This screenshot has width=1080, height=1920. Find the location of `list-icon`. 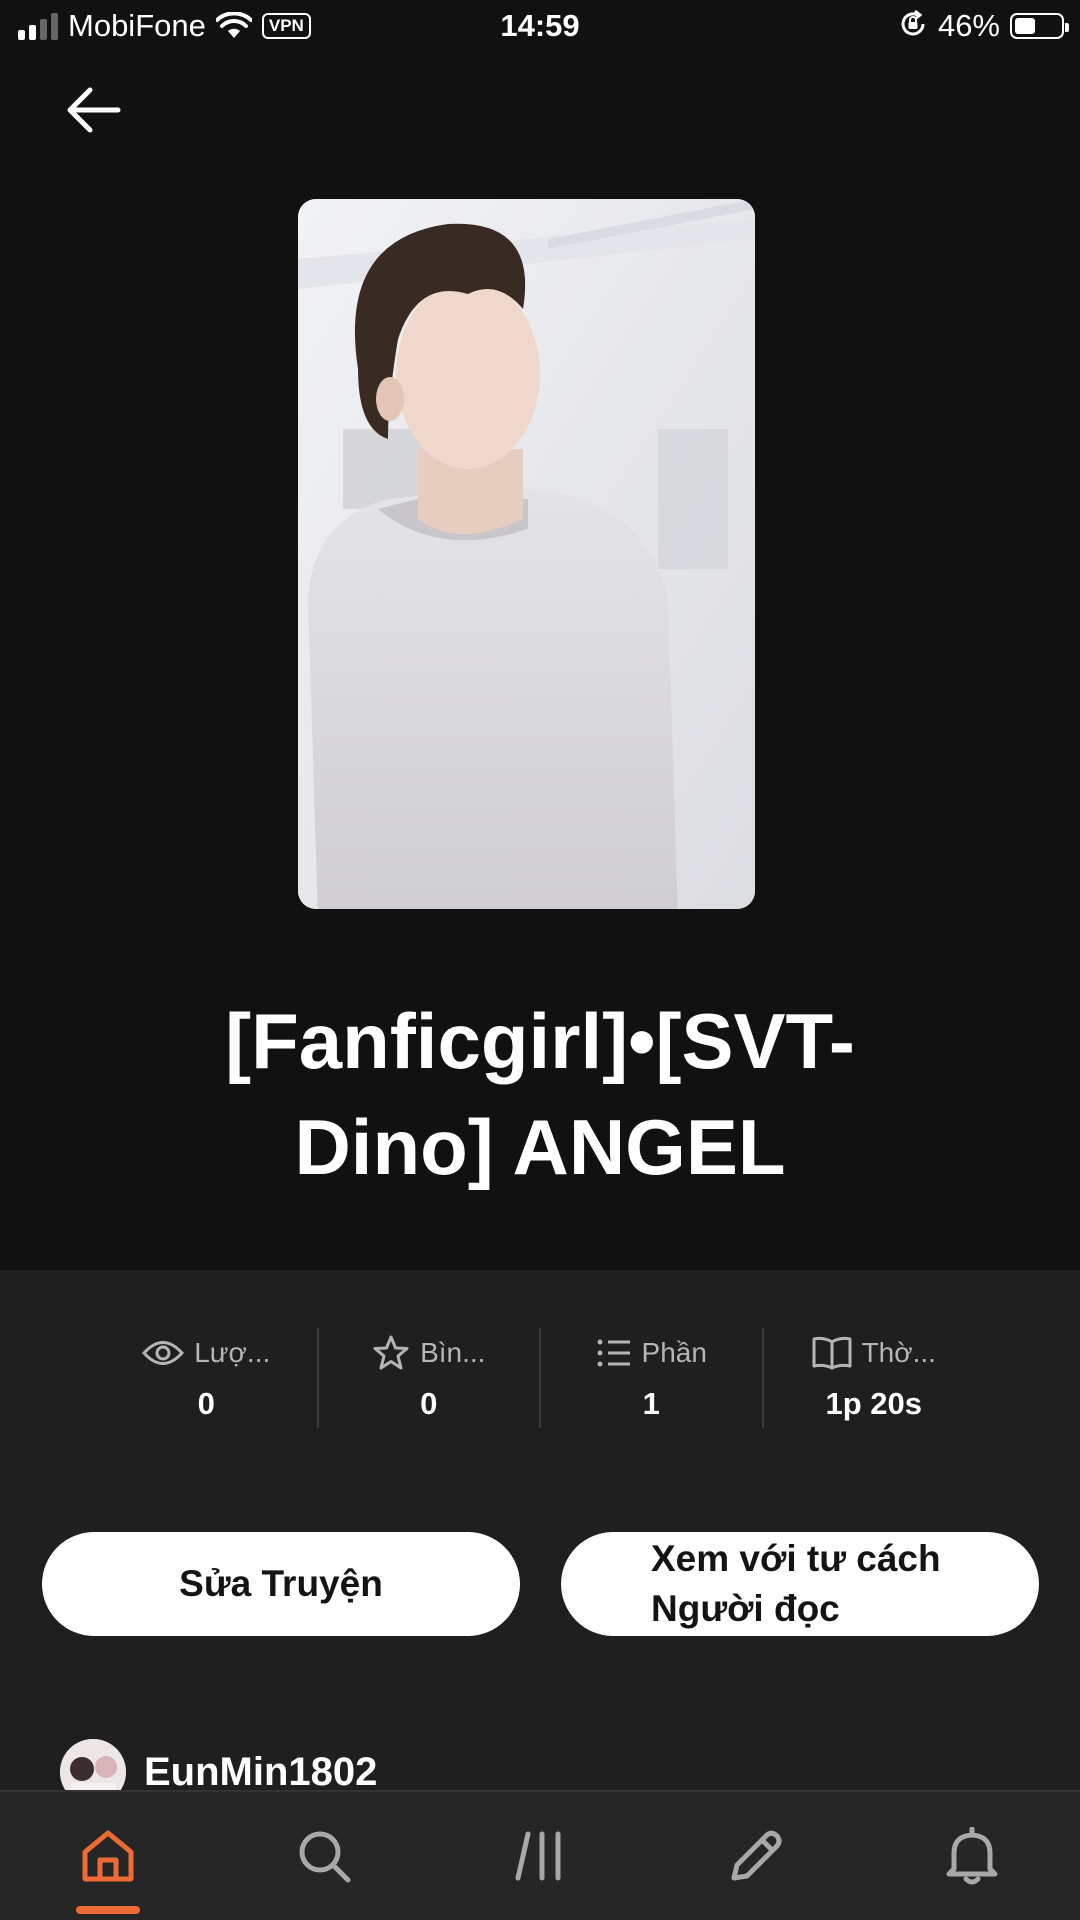

list-icon is located at coordinates (613, 1353).